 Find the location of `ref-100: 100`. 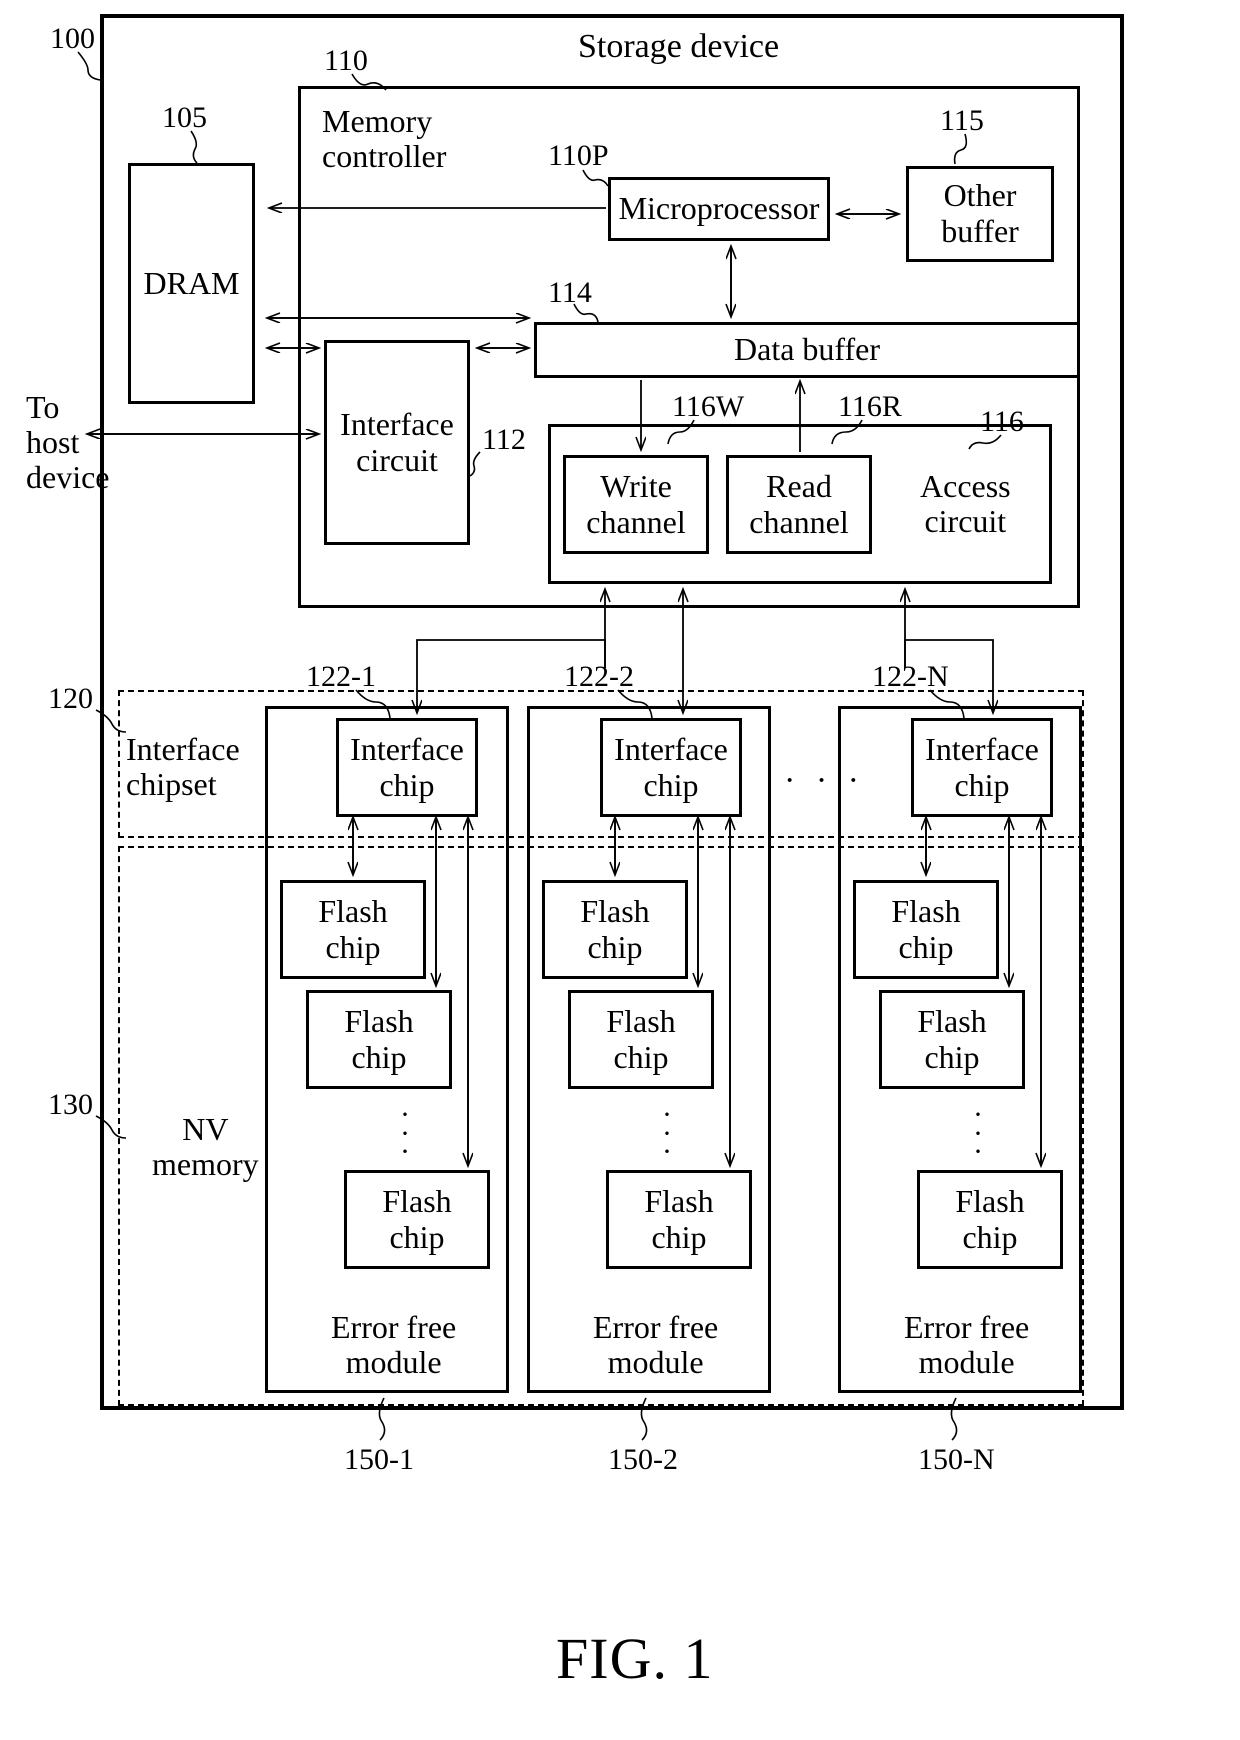

ref-100: 100 is located at coordinates (72, 38).